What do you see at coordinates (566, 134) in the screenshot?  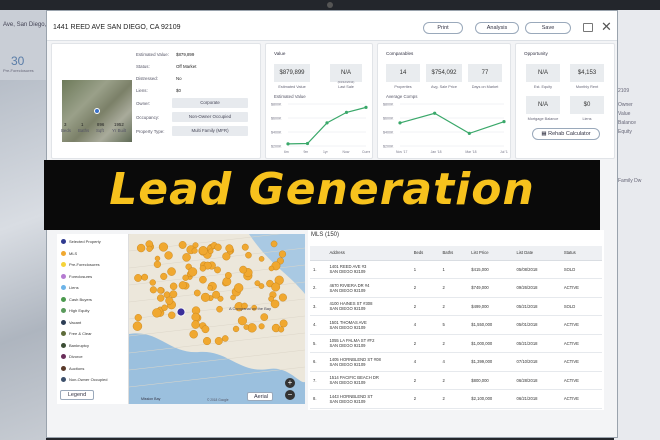 I see `rehab-calculator-button: ▦ Rehab Calculator` at bounding box center [566, 134].